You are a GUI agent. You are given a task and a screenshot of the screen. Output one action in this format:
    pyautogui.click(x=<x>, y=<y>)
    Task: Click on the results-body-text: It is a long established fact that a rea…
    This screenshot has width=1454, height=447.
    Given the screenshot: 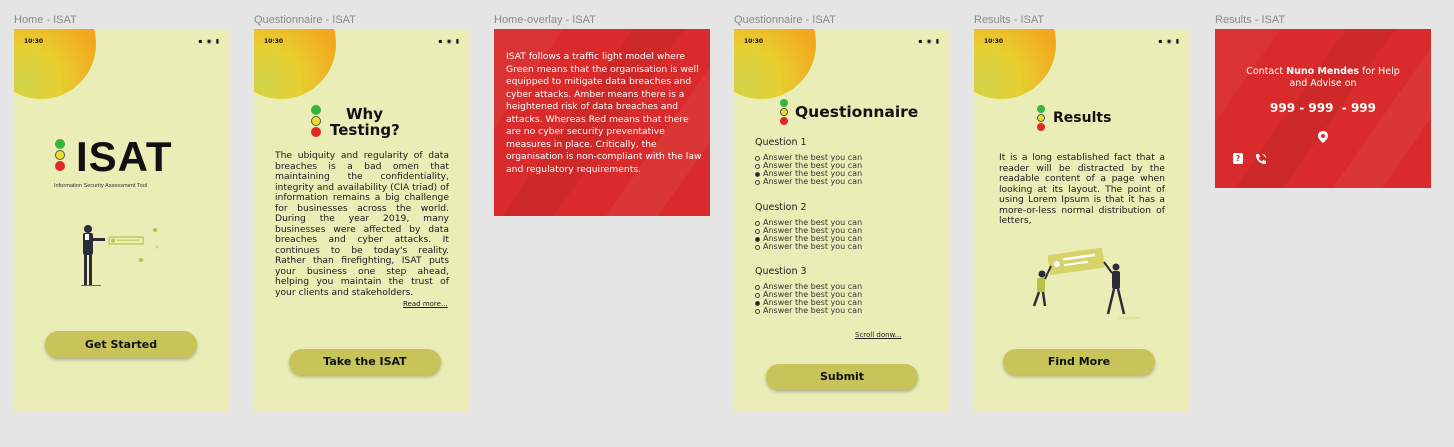 What is the action you would take?
    pyautogui.click(x=1082, y=189)
    